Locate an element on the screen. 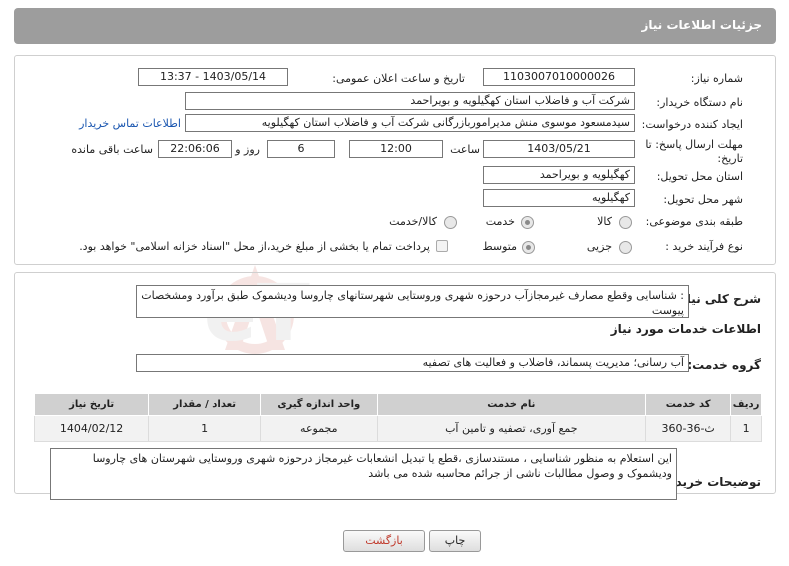  category-radio-goods is located at coordinates (625, 222).